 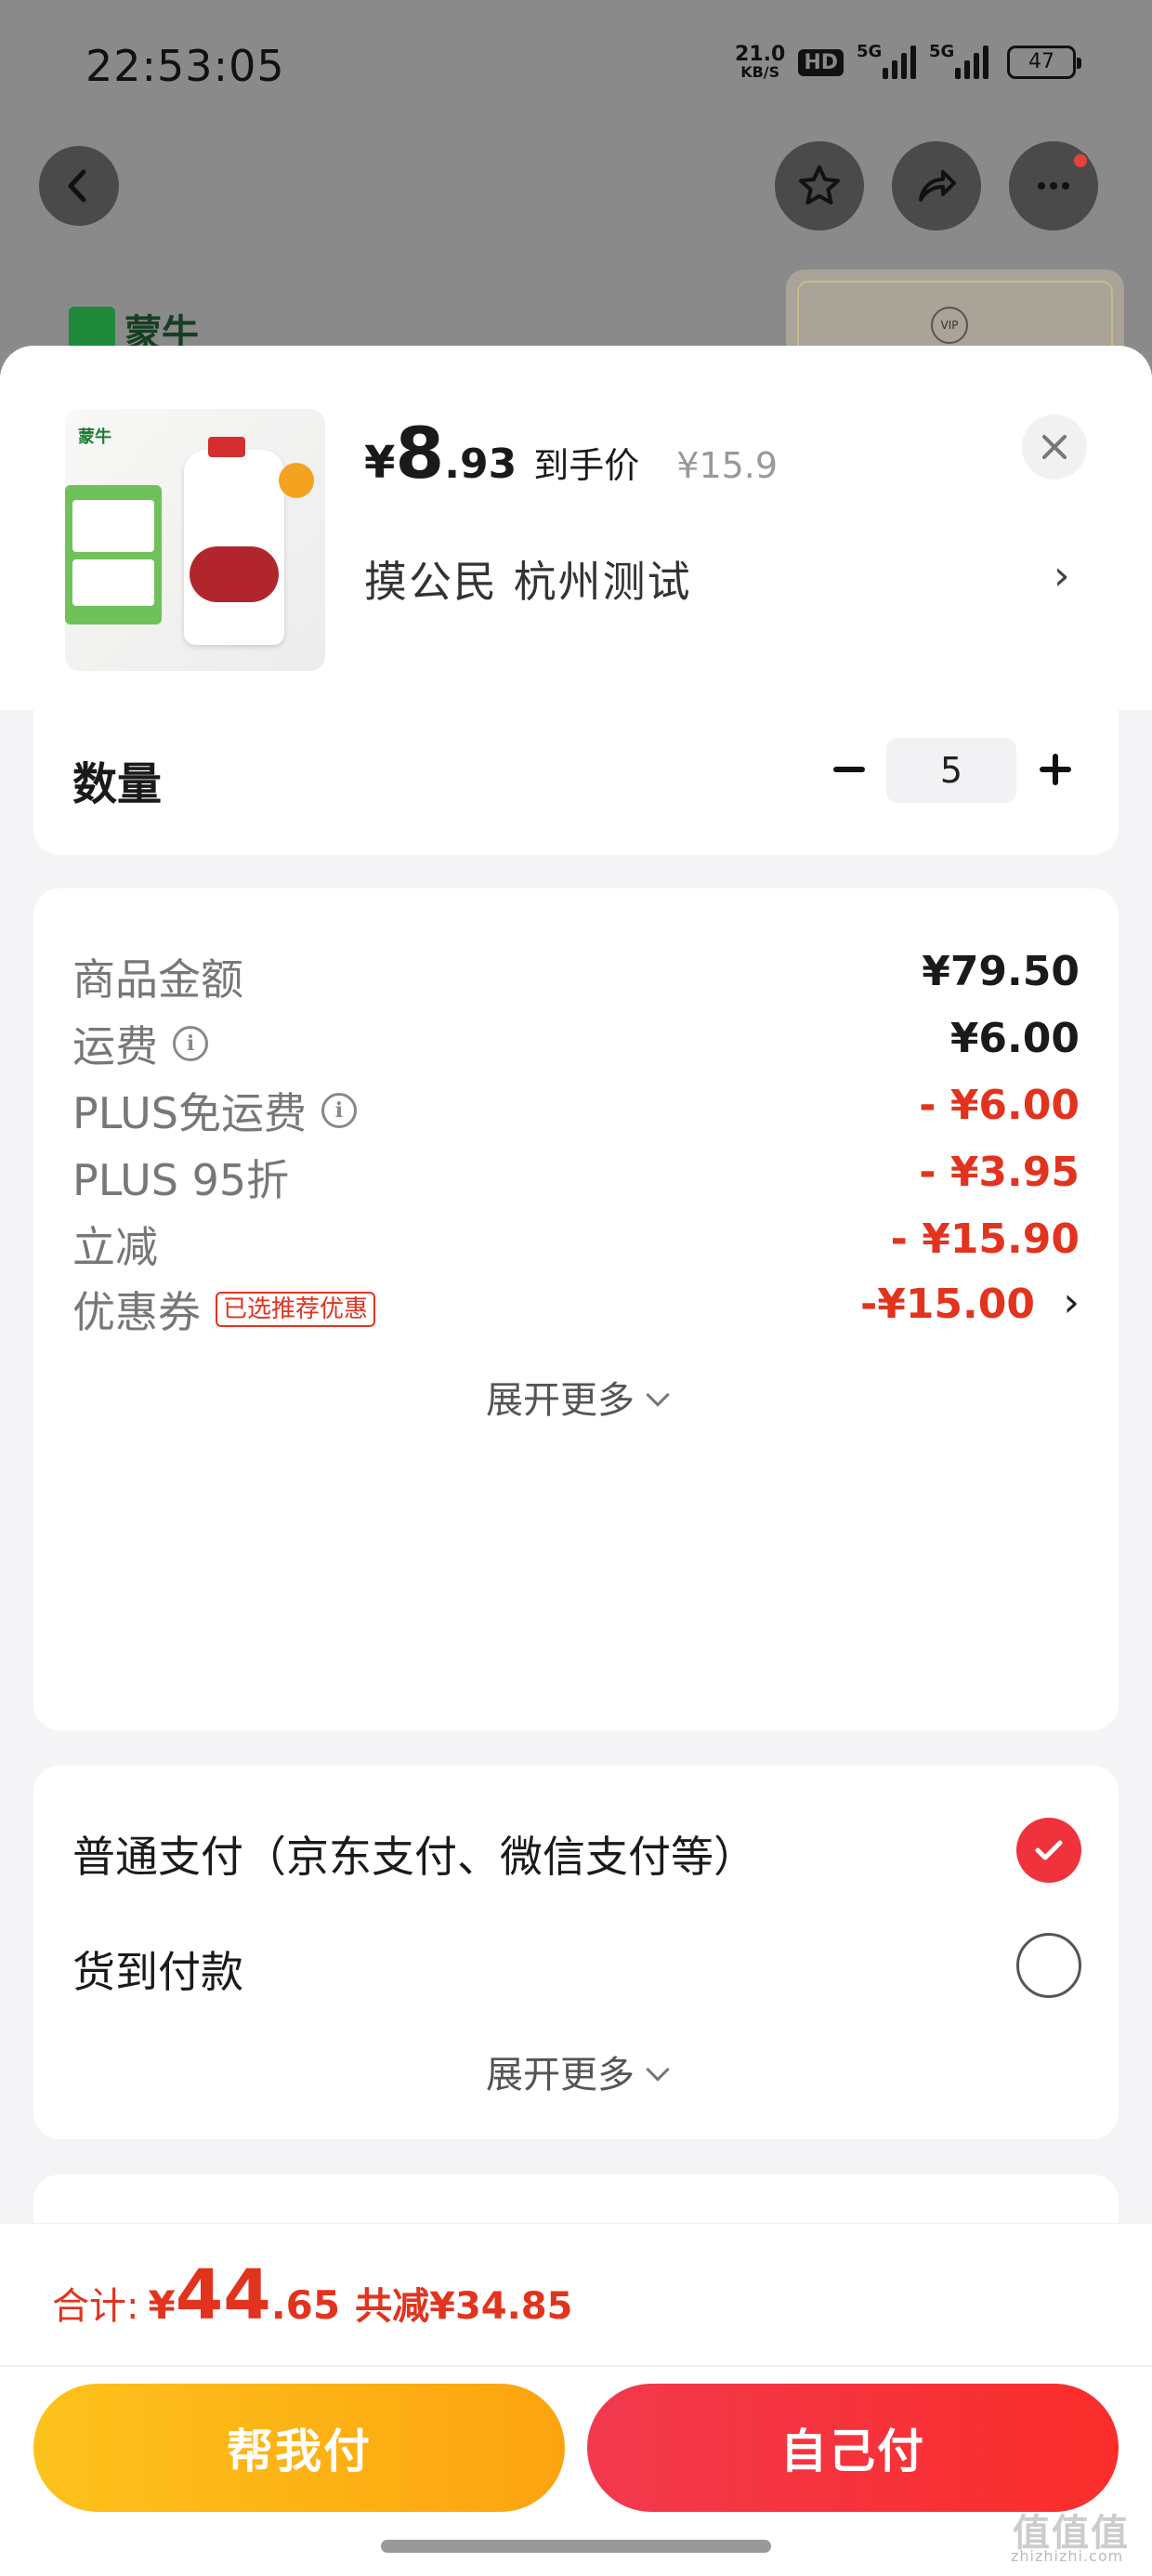 What do you see at coordinates (760, 62) in the screenshot?
I see `network-speed: 21.0 KB/S` at bounding box center [760, 62].